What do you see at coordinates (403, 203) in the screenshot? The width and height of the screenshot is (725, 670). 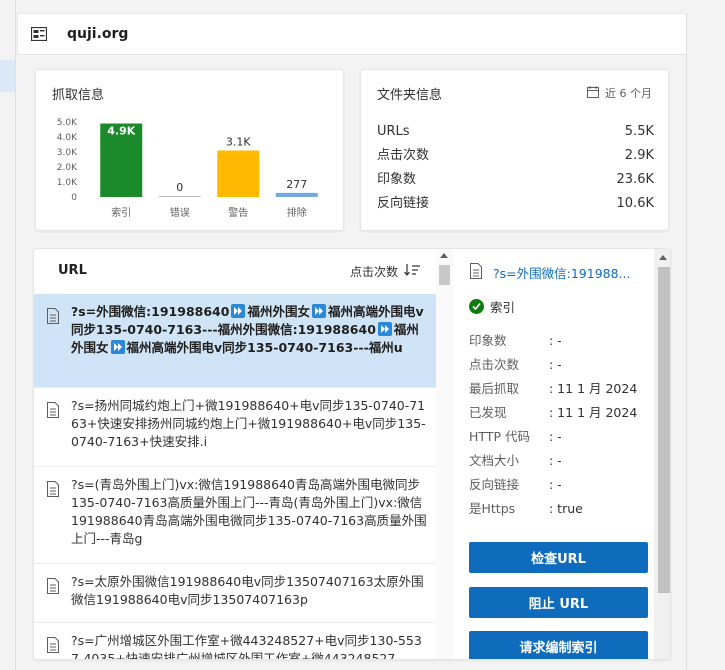 I see `folder-stat-label: 反向链接` at bounding box center [403, 203].